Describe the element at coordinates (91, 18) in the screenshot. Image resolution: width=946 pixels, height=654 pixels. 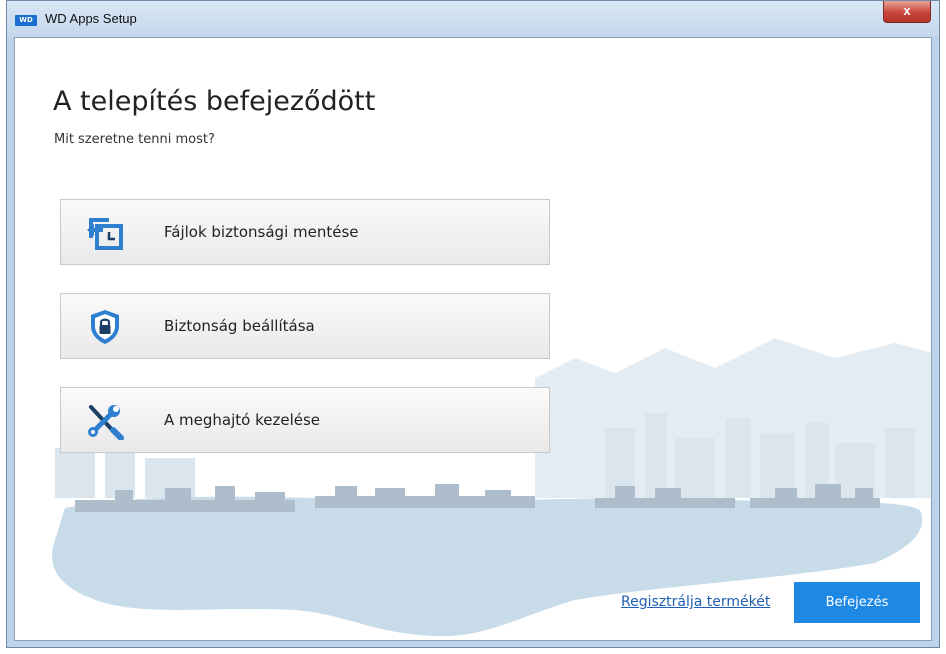
I see `window-title: WD Apps Setup` at that location.